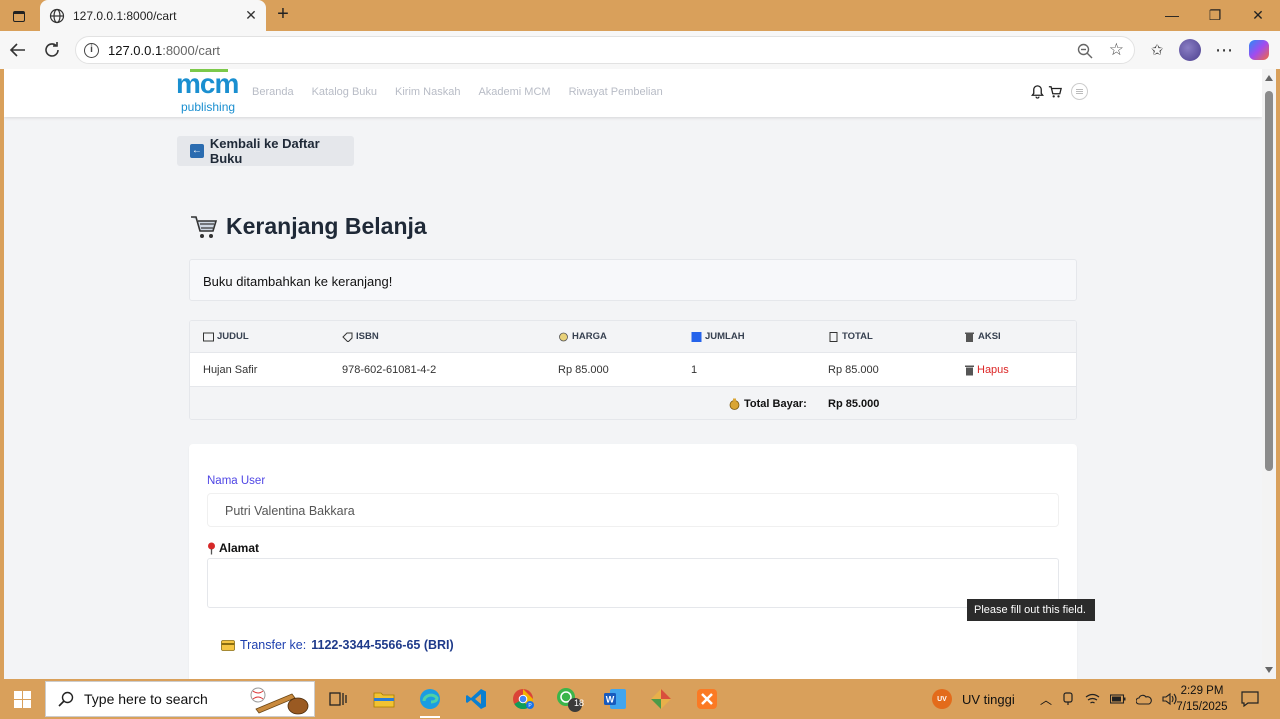 The image size is (1280, 719). I want to click on profile-button, so click(1190, 50).